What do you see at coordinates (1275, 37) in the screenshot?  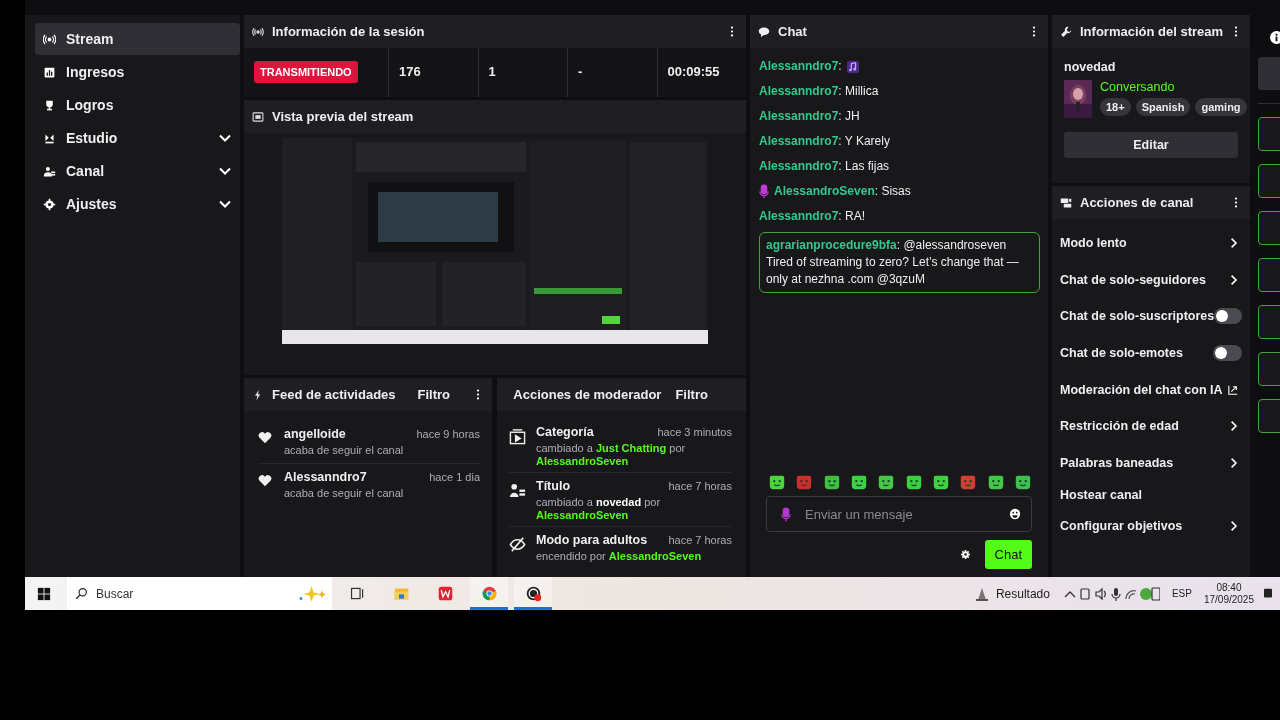 I see `info-icon` at bounding box center [1275, 37].